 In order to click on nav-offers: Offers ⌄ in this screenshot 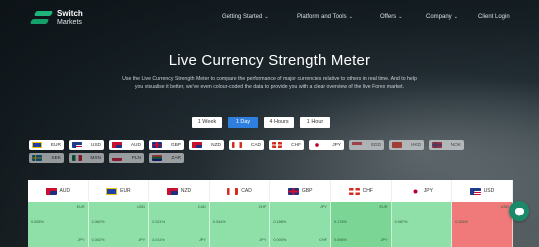, I will do `click(391, 17)`.